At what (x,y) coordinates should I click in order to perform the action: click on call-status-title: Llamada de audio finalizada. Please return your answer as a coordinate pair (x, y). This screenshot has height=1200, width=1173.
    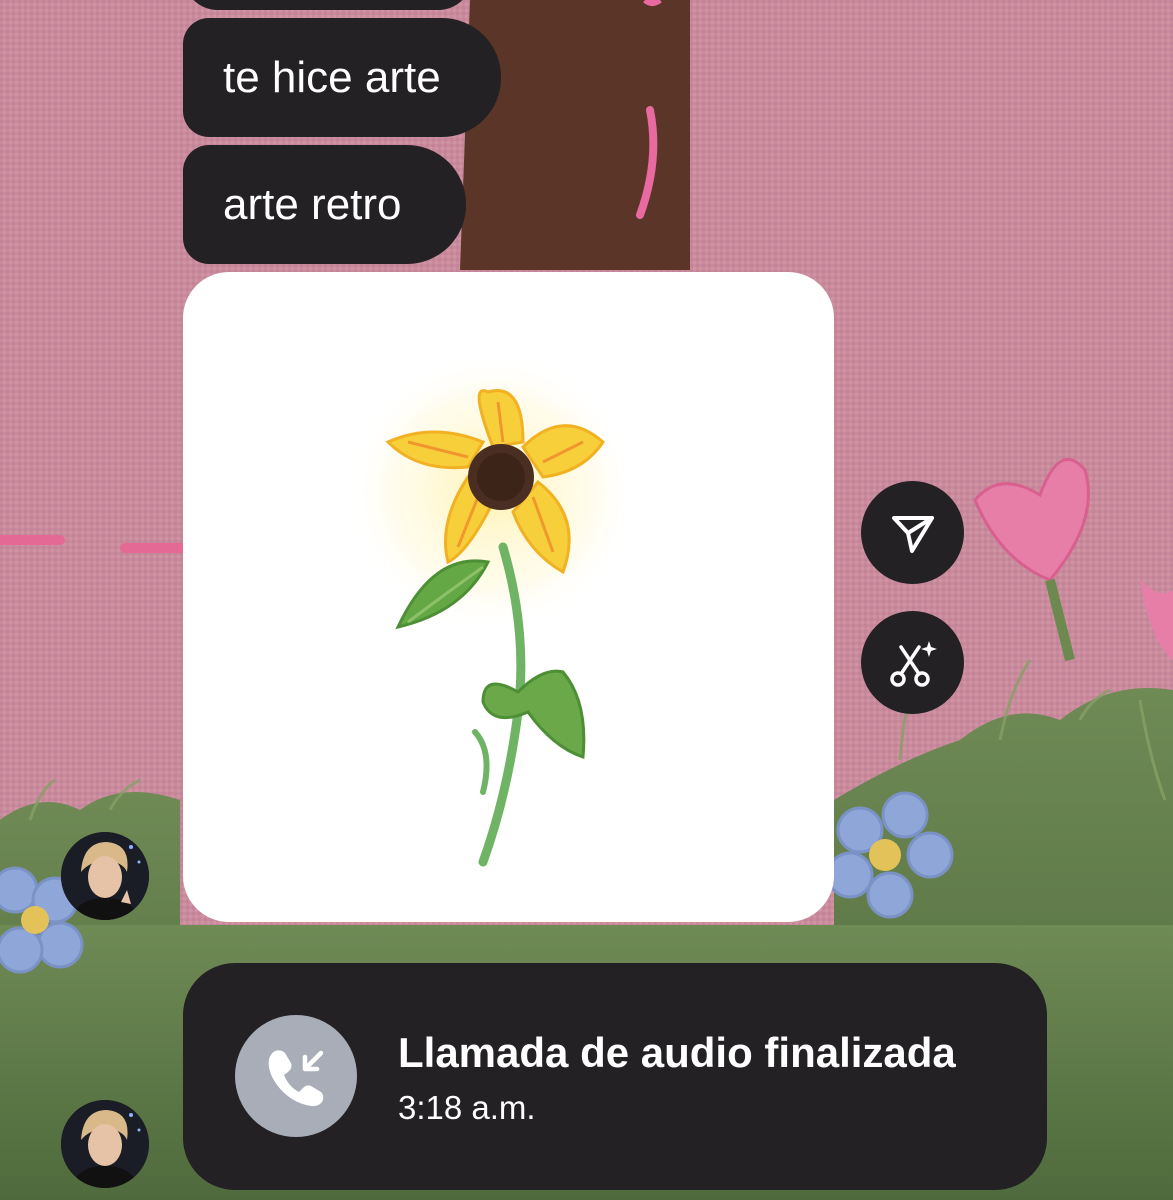
    Looking at the image, I should click on (677, 1052).